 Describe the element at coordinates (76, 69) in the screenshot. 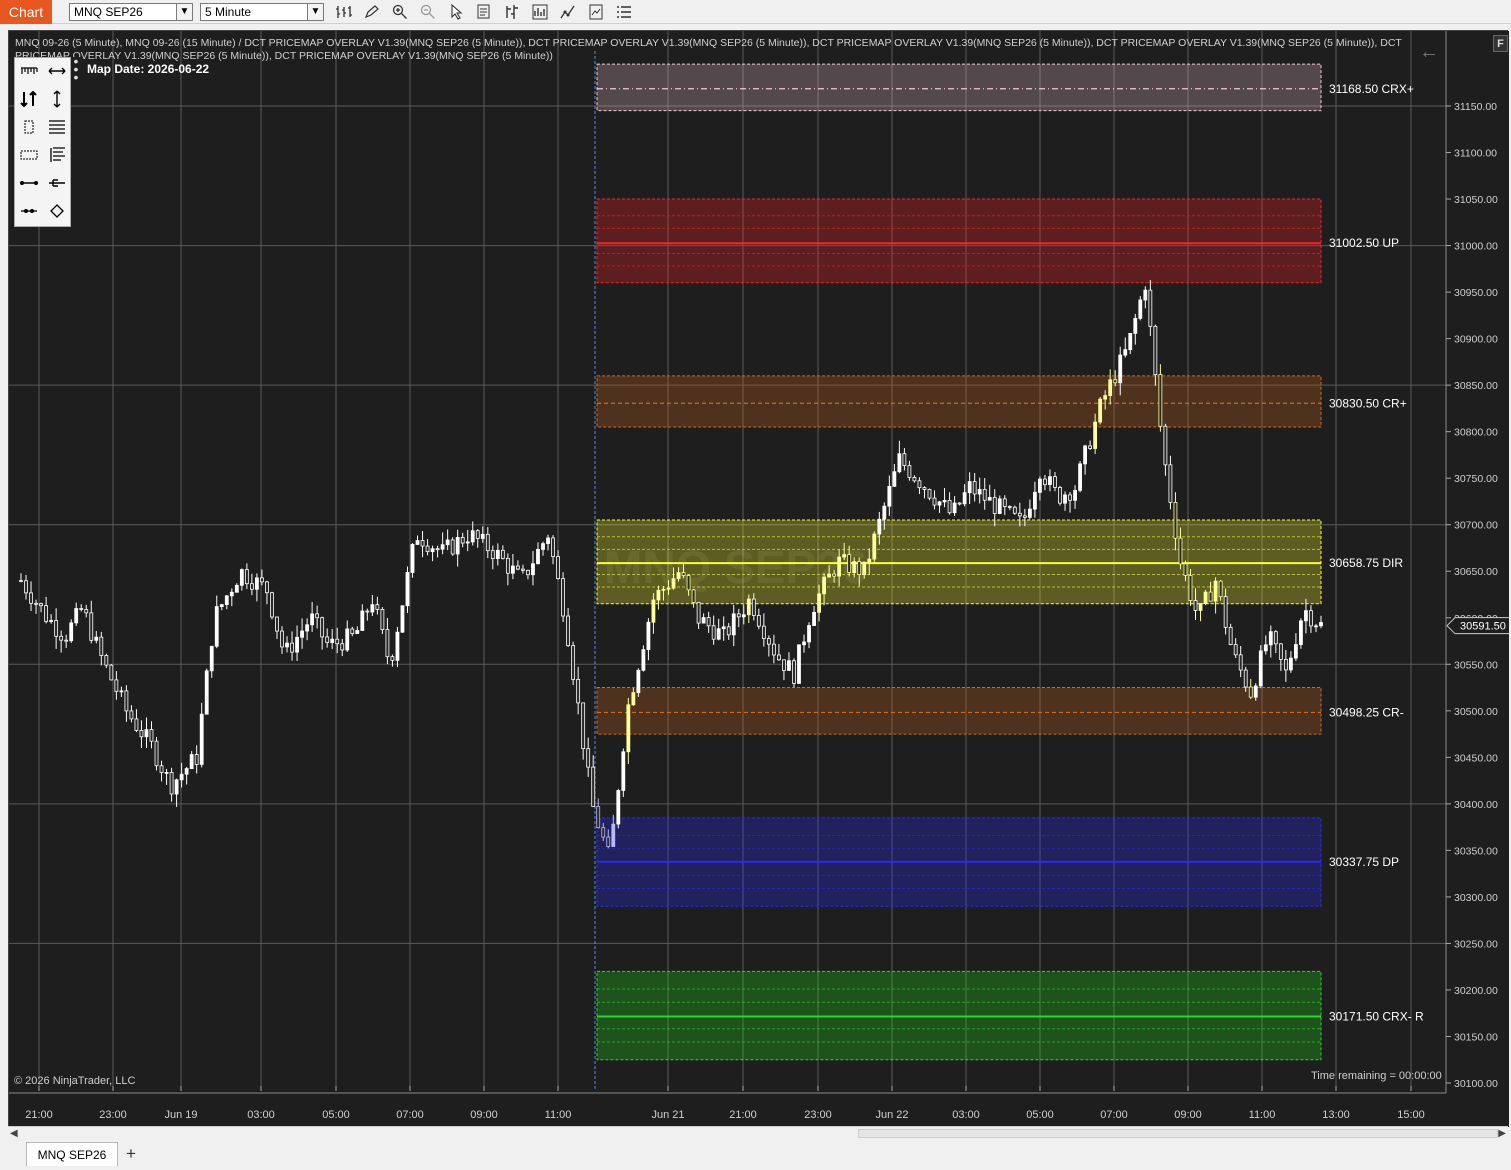

I see `palette-grip-icon: • • •` at that location.